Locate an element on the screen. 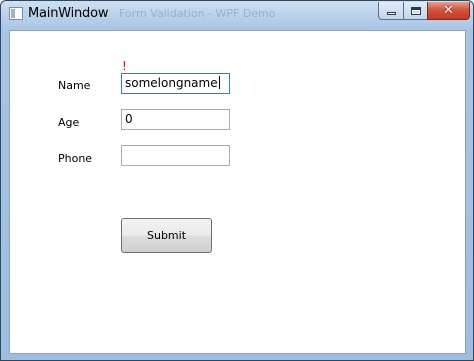 This screenshot has width=474, height=361. age-label: Age is located at coordinates (69, 122).